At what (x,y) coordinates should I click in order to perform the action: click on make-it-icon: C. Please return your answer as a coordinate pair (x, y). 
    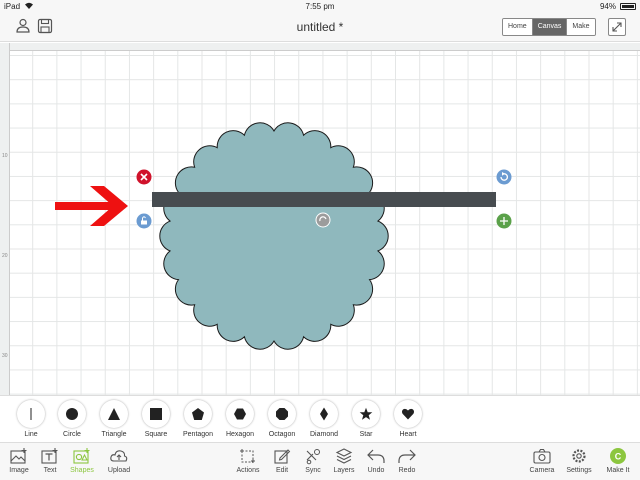
    Looking at the image, I should click on (618, 456).